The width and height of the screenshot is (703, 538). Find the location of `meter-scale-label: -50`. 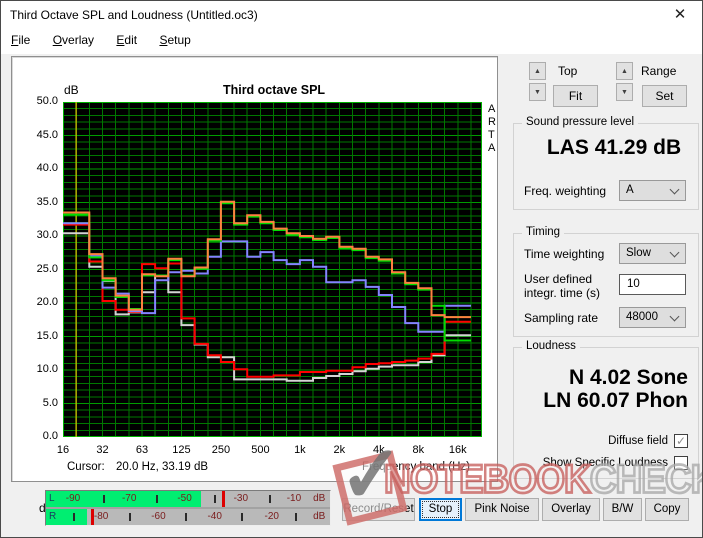

meter-scale-label: -50 is located at coordinates (184, 498).